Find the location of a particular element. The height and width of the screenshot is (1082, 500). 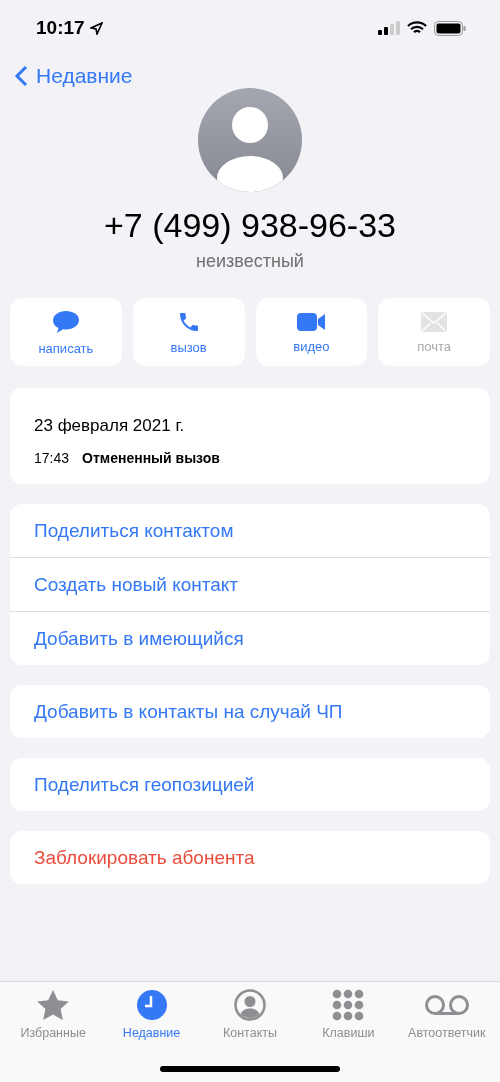

person-circle-icon is located at coordinates (249, 1005).